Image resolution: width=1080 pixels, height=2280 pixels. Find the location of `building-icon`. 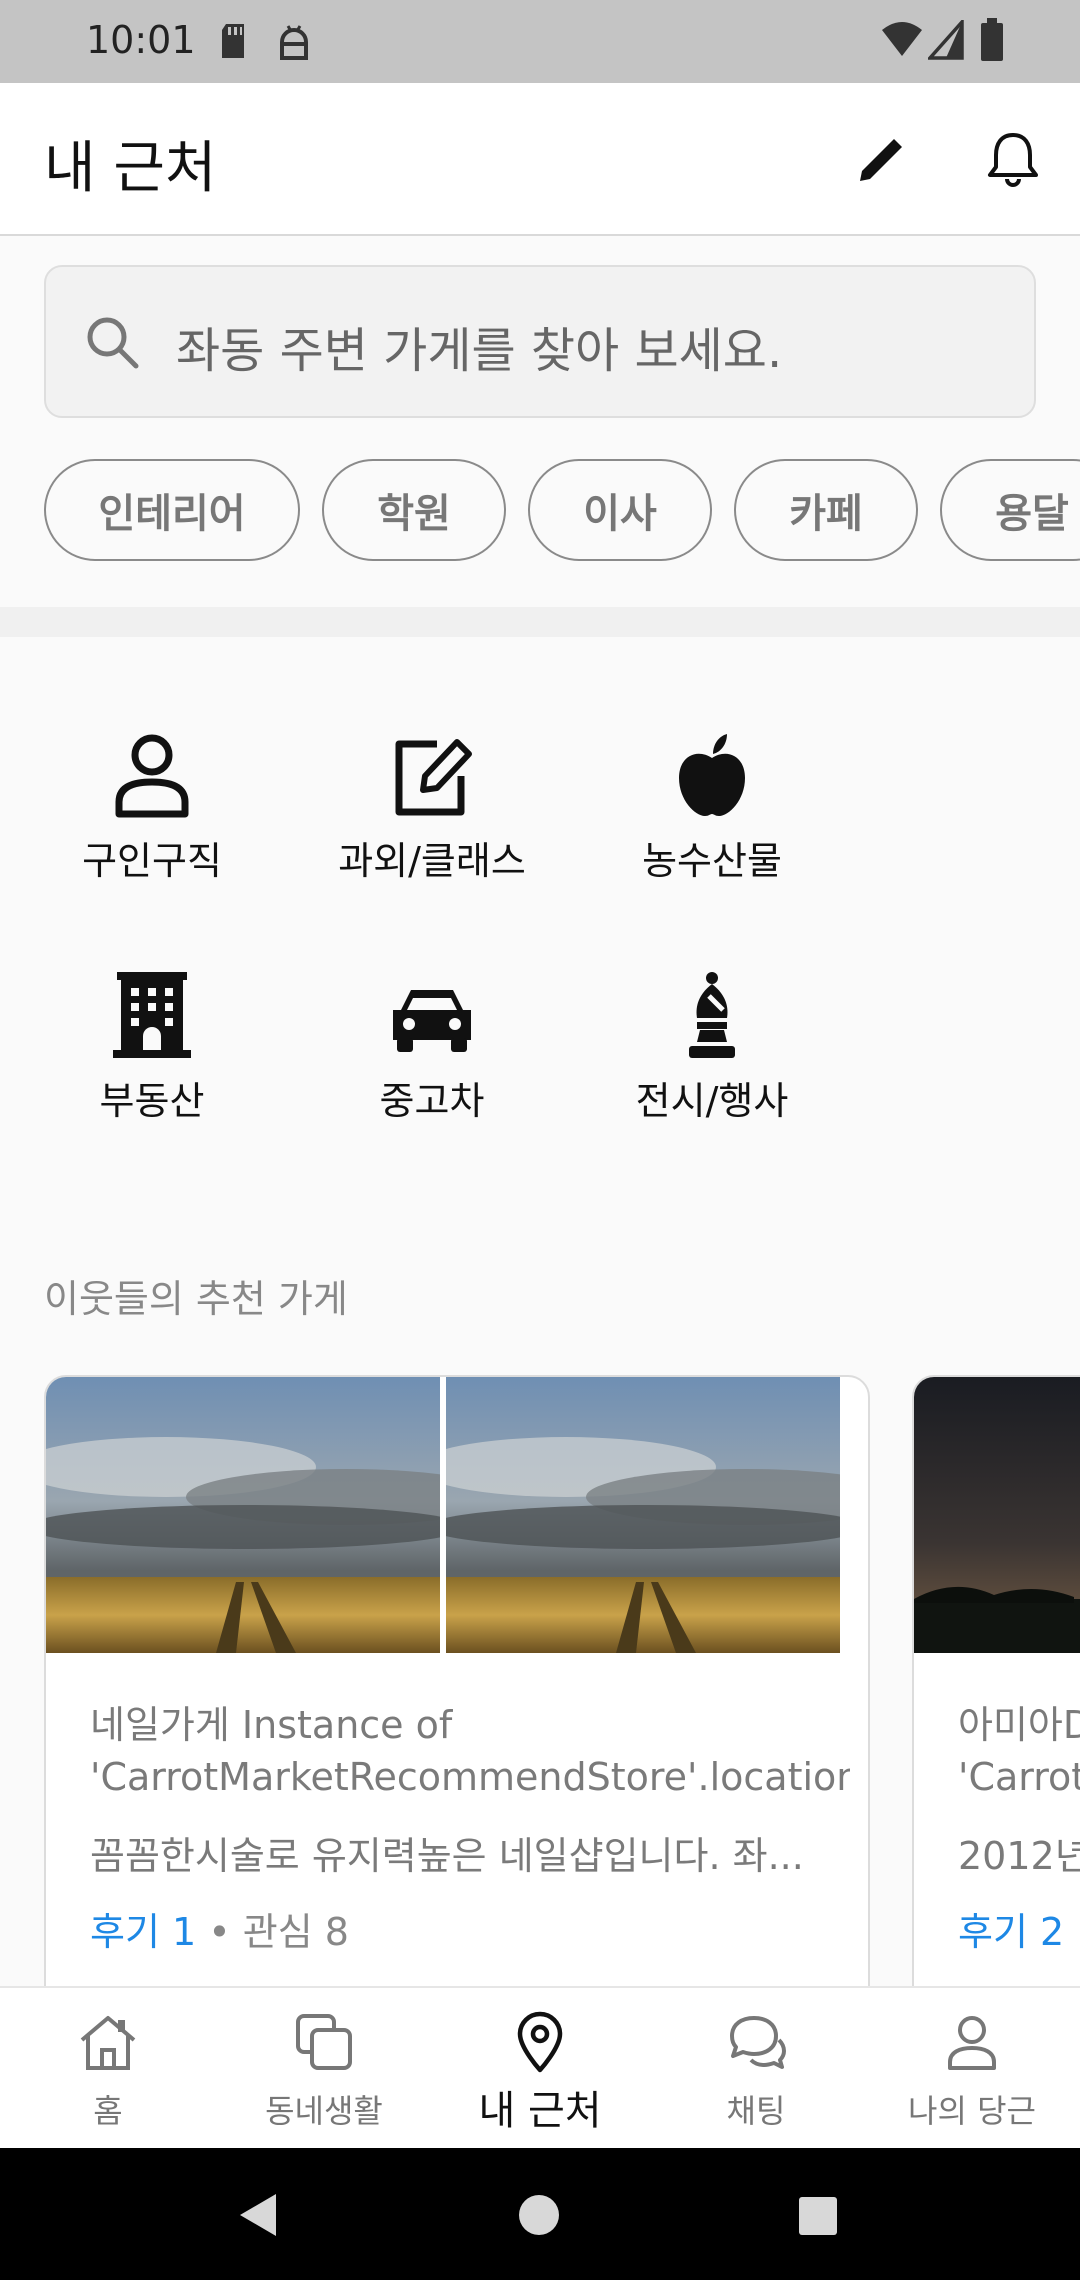

building-icon is located at coordinates (152, 1015).